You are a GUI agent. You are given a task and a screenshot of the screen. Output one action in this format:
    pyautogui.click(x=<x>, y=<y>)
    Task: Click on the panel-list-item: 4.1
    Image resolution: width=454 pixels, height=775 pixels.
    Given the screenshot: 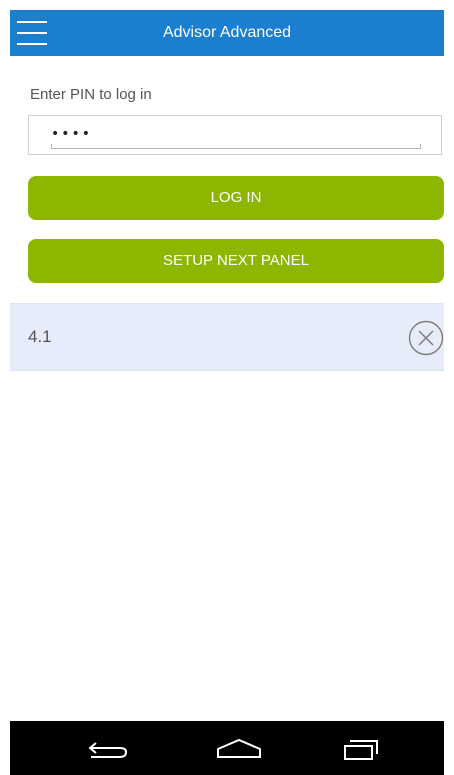 What is the action you would take?
    pyautogui.click(x=227, y=337)
    